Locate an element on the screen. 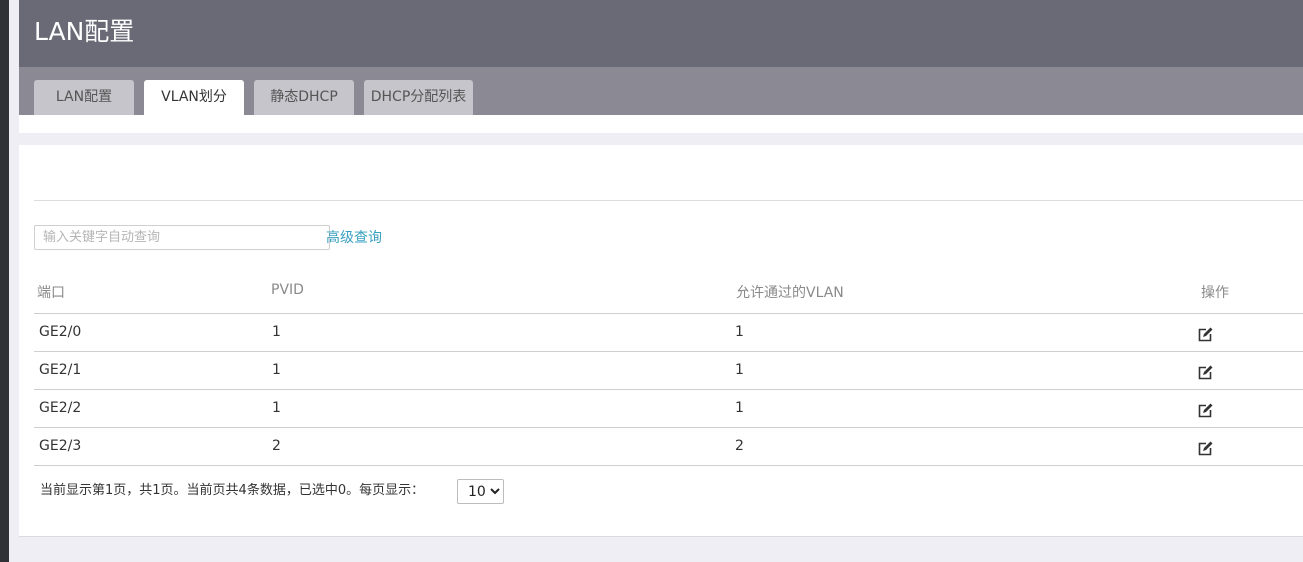 The width and height of the screenshot is (1303, 562). tab-lan-config: LAN配置 is located at coordinates (84, 97).